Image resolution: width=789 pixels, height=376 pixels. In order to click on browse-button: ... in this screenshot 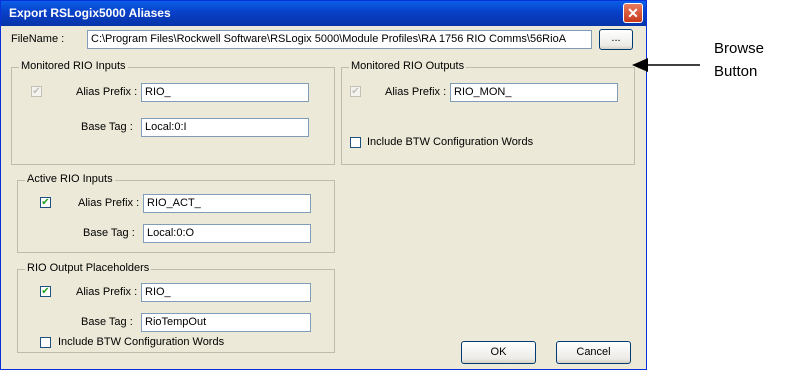, I will do `click(616, 39)`.